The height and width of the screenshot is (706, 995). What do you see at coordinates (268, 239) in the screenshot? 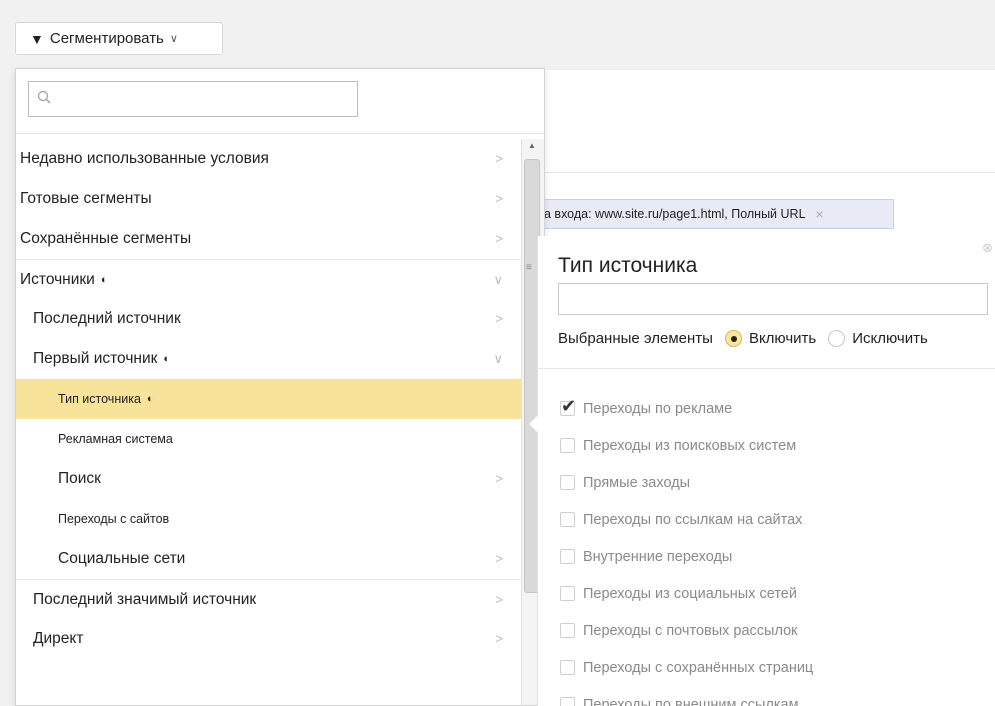
I see `menu-item-saved-segments: Сохранённые сегменты >` at bounding box center [268, 239].